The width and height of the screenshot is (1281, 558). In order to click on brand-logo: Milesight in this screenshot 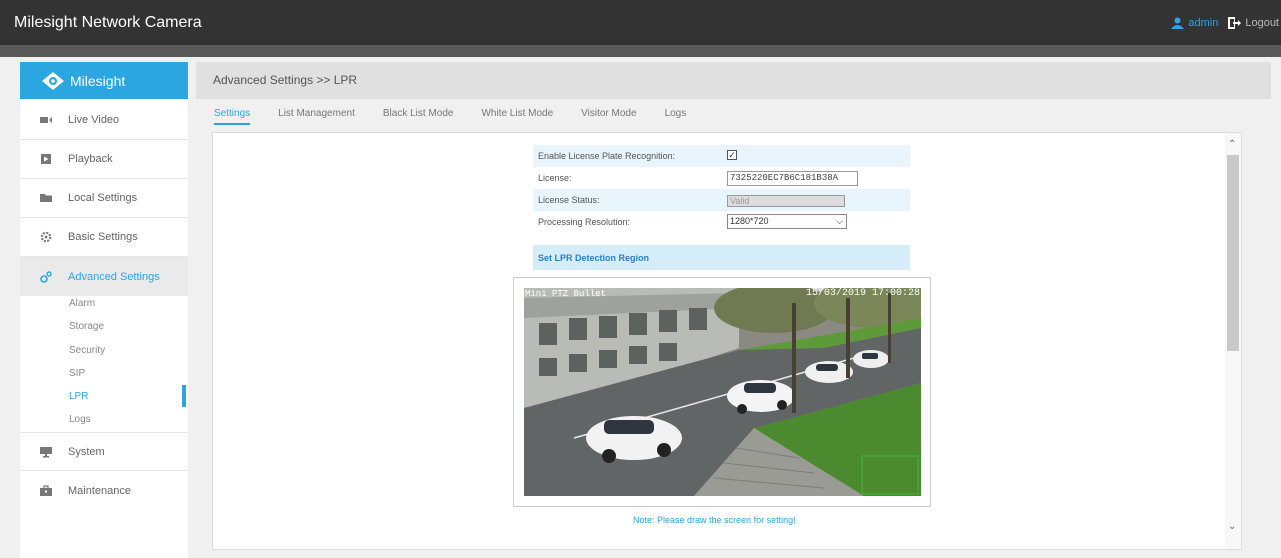, I will do `click(104, 80)`.